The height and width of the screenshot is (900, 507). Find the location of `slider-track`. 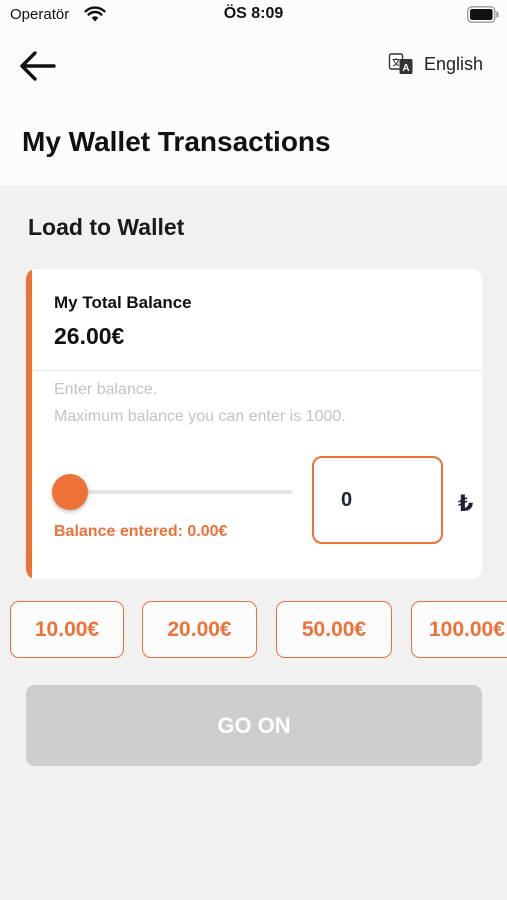

slider-track is located at coordinates (172, 492).